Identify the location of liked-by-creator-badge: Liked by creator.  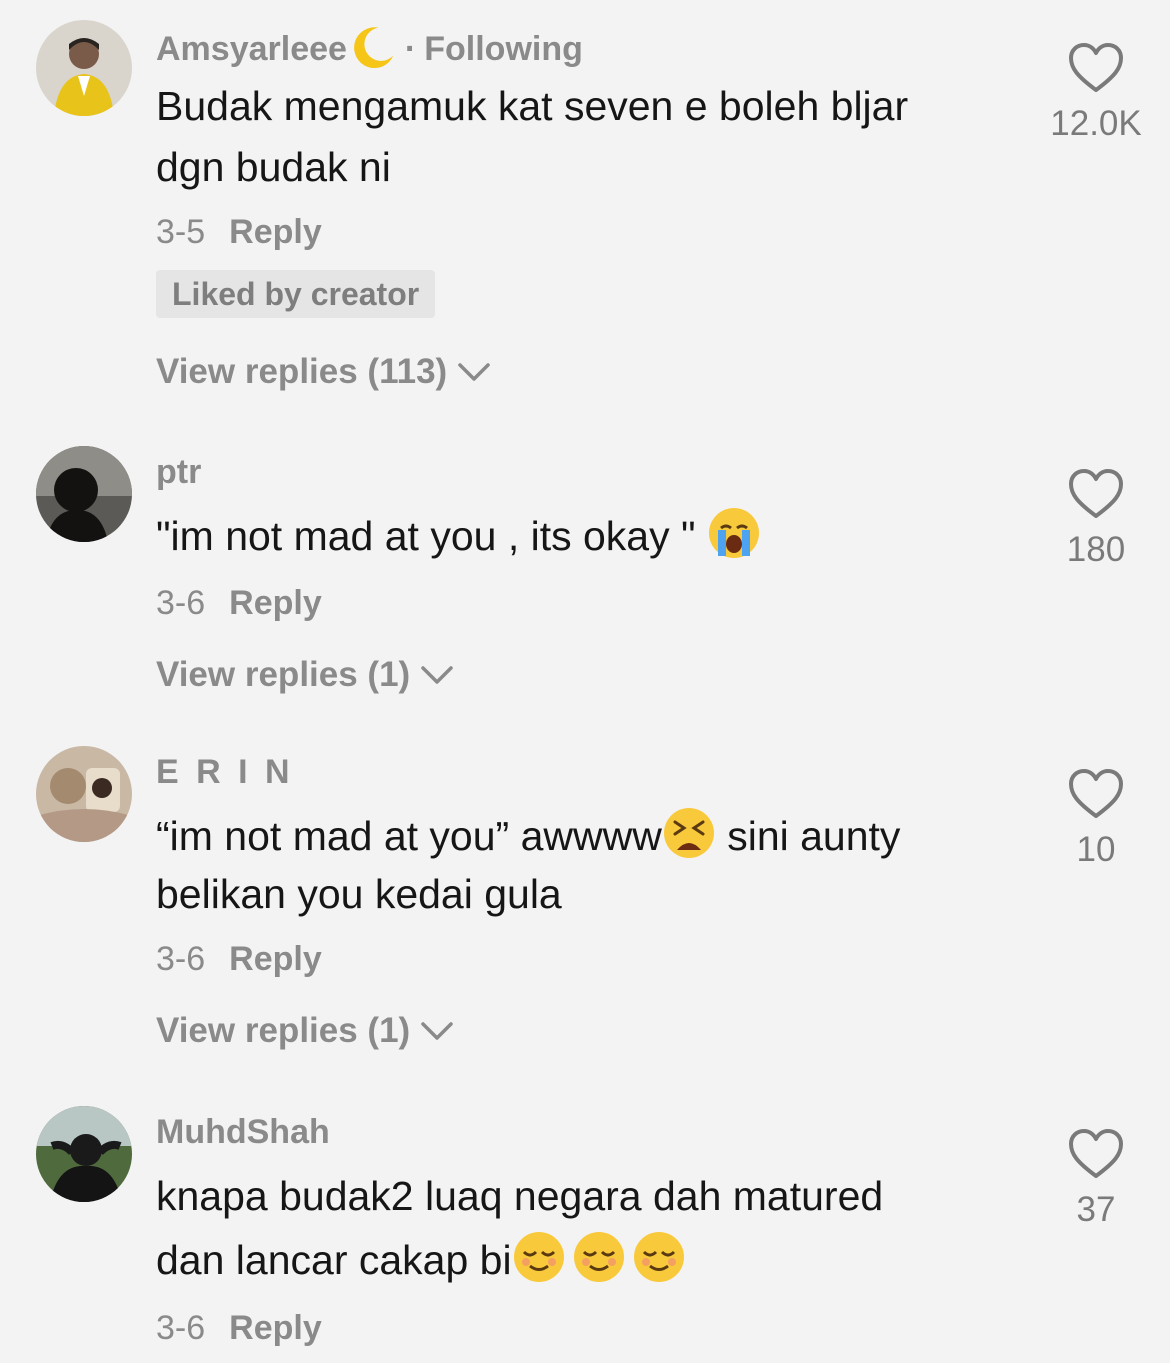
(296, 294).